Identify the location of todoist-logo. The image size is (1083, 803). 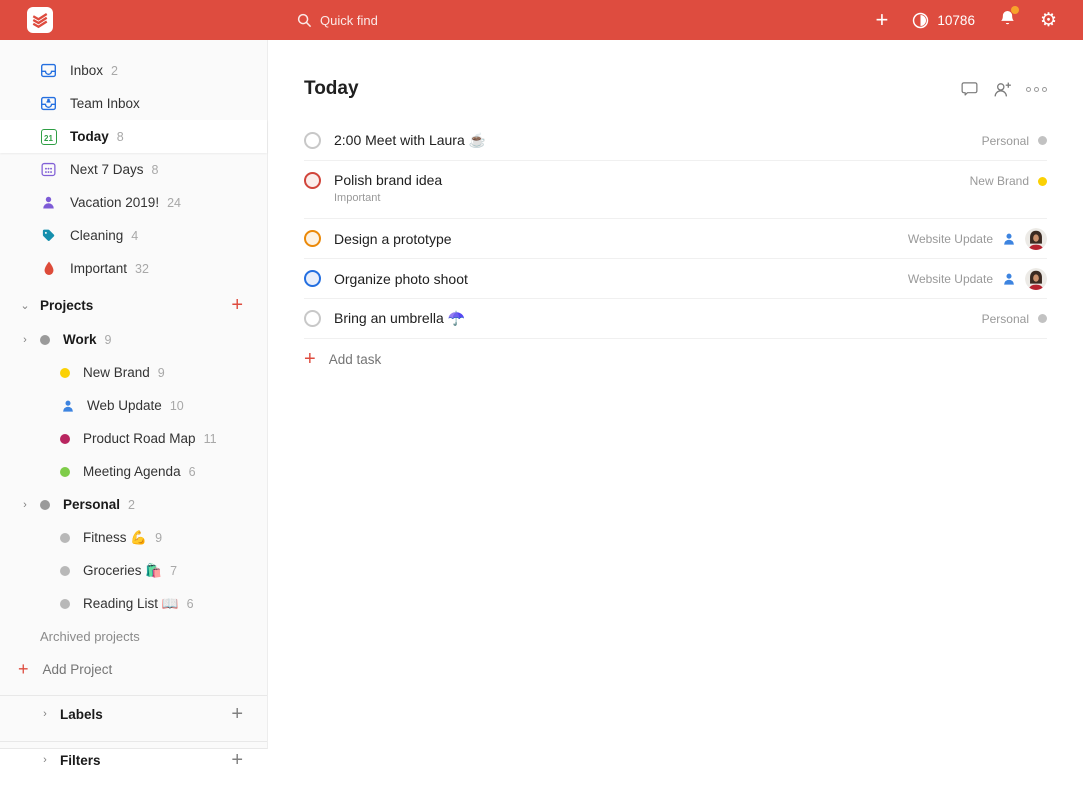
(40, 20).